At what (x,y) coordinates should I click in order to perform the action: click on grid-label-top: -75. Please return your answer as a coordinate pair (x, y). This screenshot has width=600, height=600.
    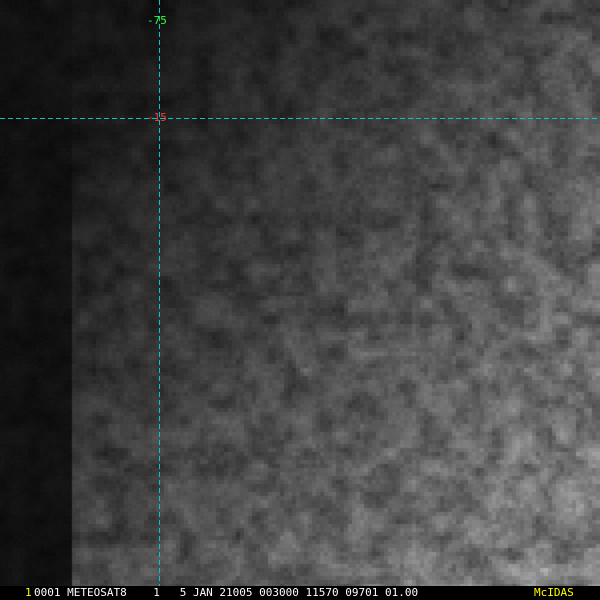
    Looking at the image, I should click on (157, 20).